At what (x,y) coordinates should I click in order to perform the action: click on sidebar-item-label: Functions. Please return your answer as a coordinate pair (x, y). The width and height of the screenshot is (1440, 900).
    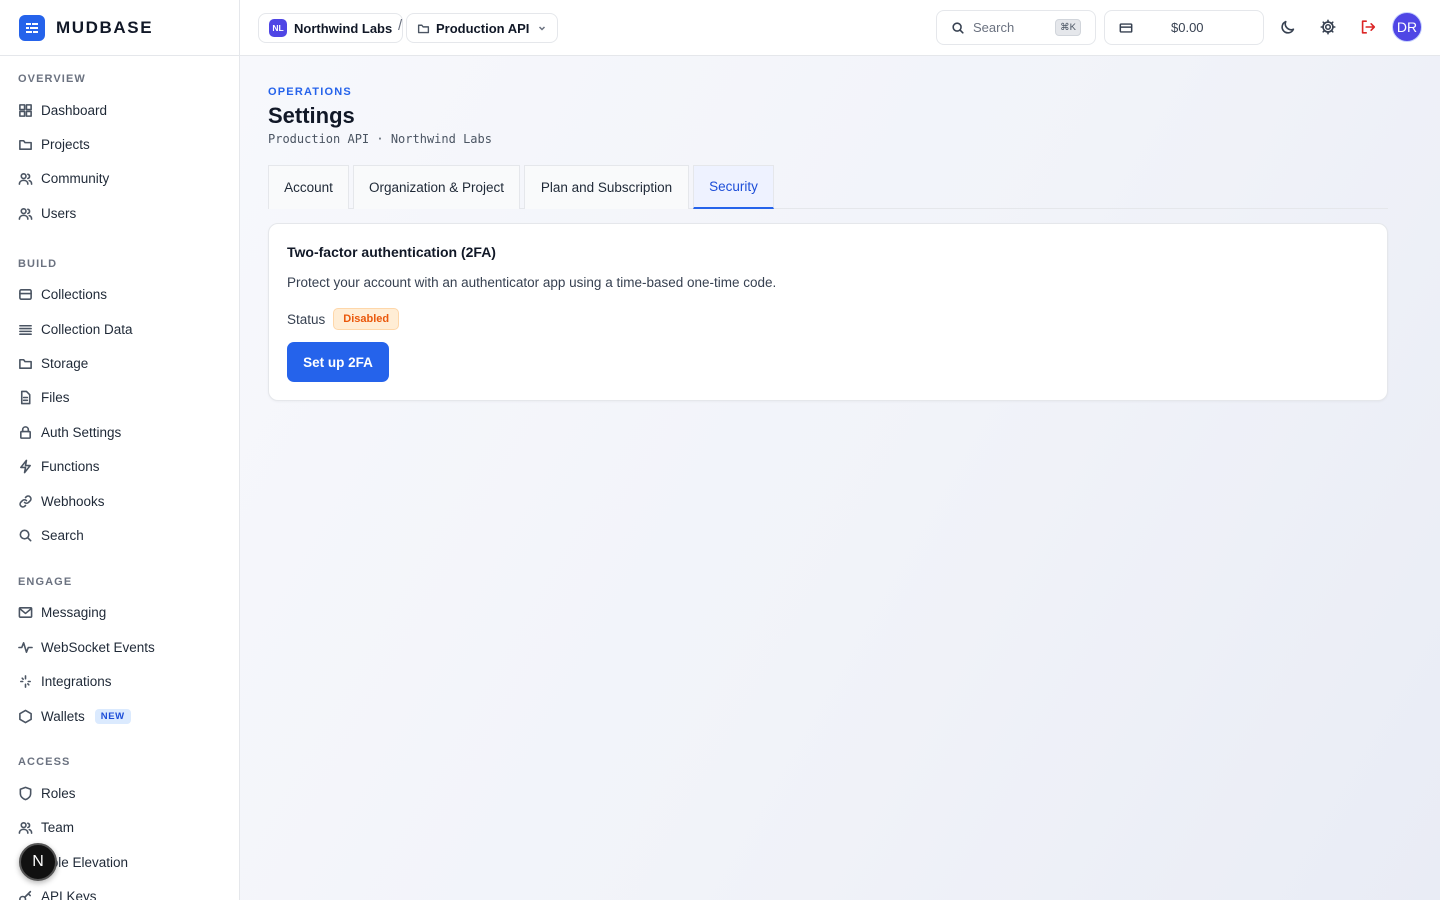
    Looking at the image, I should click on (70, 467).